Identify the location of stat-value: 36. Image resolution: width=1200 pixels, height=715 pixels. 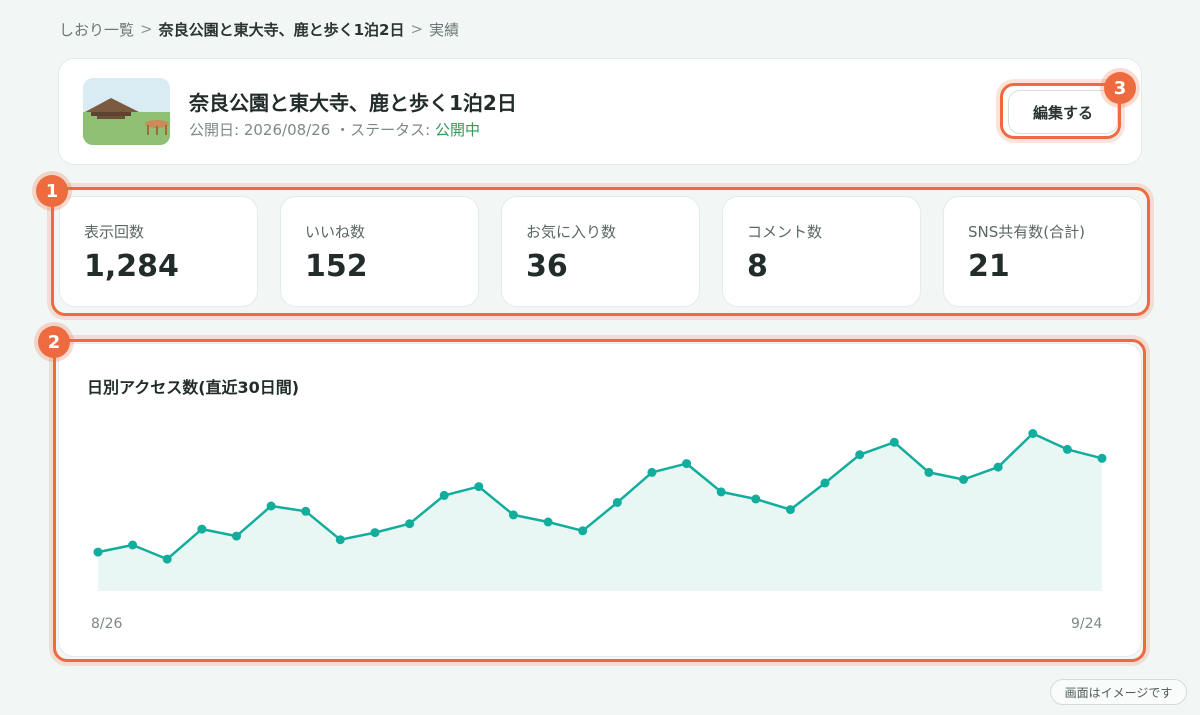
(547, 266).